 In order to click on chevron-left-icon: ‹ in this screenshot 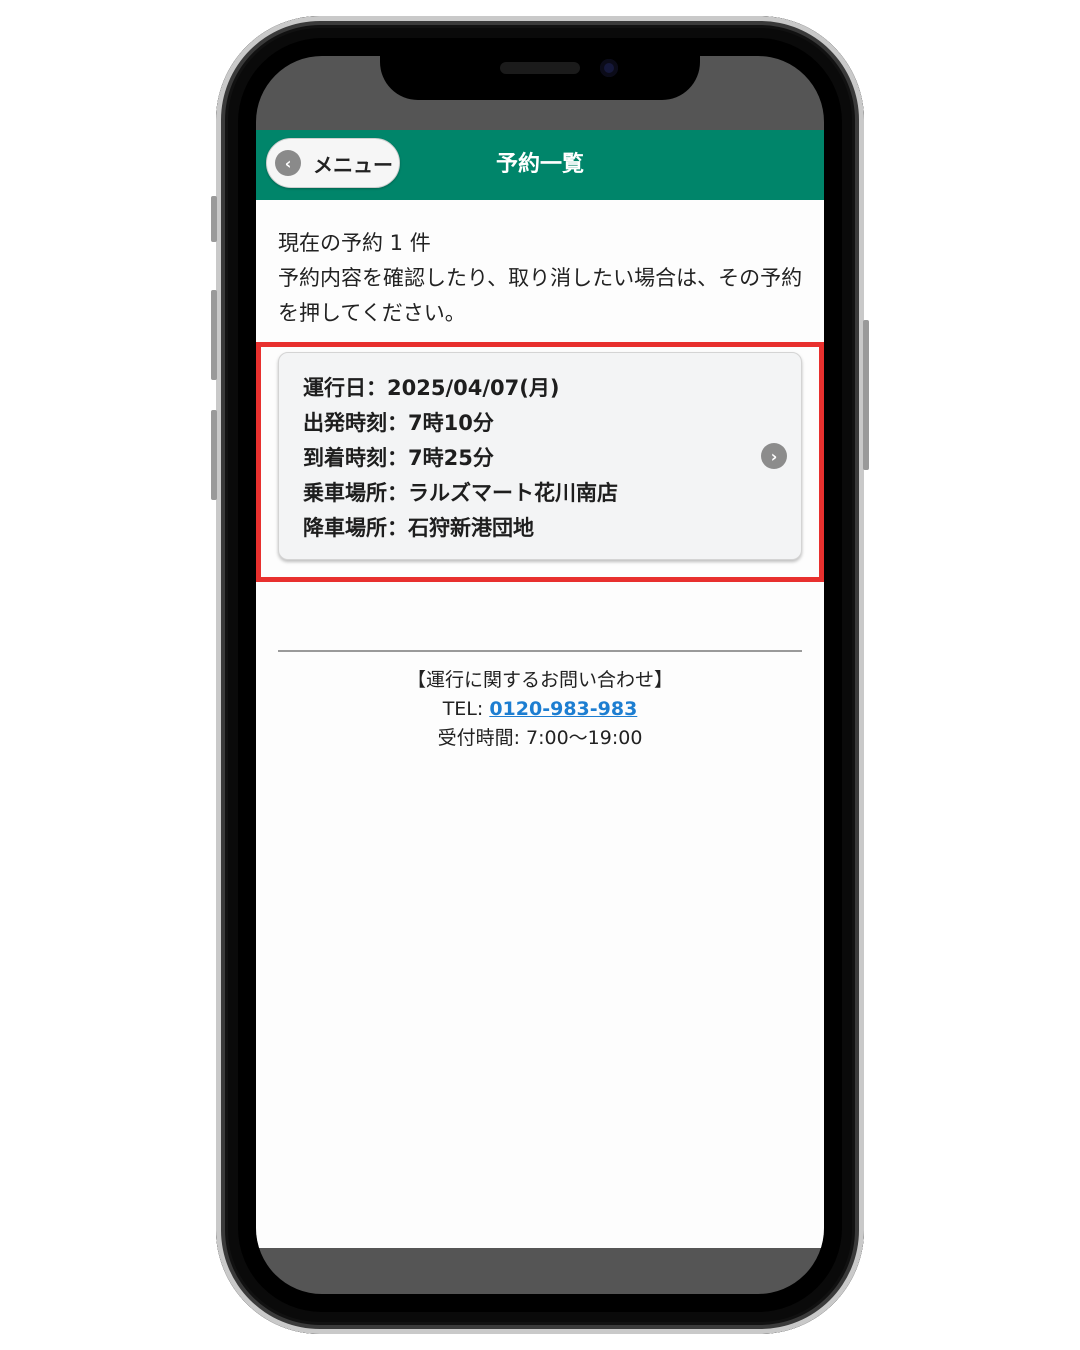, I will do `click(288, 163)`.